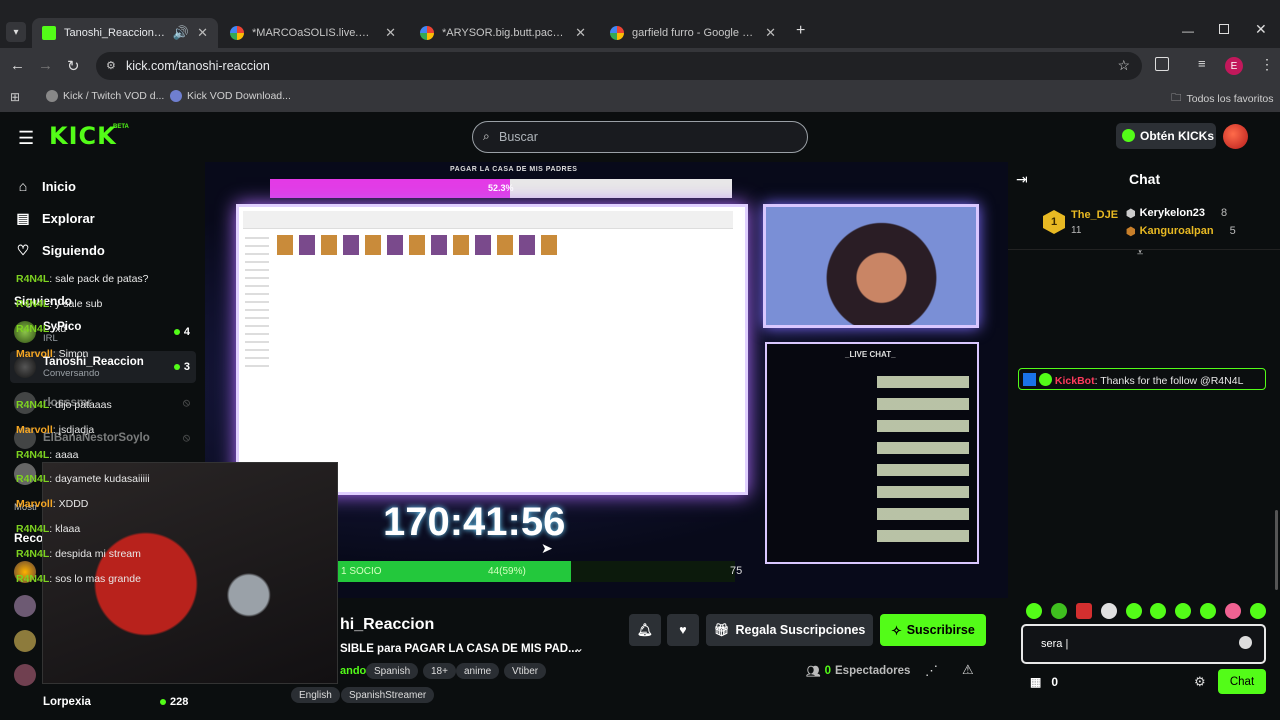 The width and height of the screenshot is (1280, 720). Describe the element at coordinates (45, 186) in the screenshot. I see `nav-inicio: ⌂ Inicio` at that location.